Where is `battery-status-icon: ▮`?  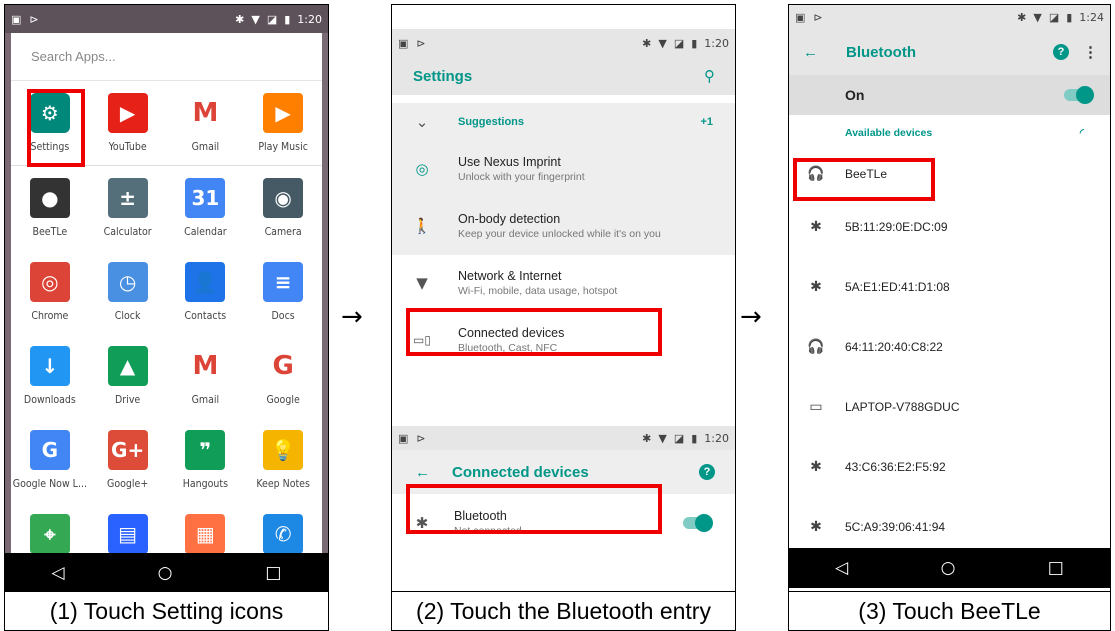 battery-status-icon: ▮ is located at coordinates (694, 43).